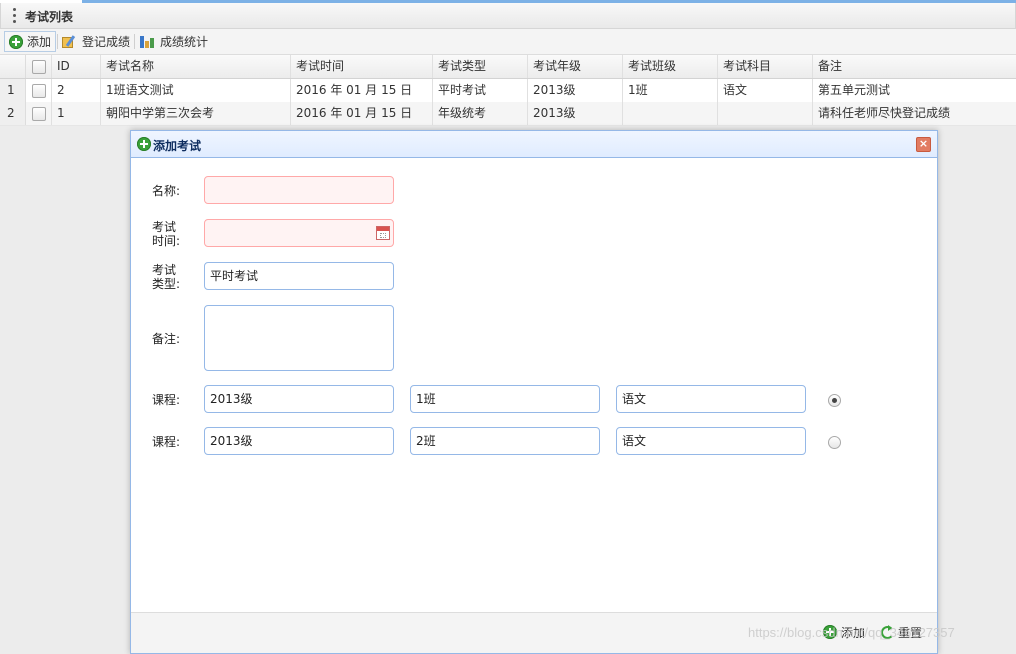 This screenshot has width=1016, height=654. Describe the element at coordinates (13, 66) in the screenshot. I see `rownum-header` at that location.